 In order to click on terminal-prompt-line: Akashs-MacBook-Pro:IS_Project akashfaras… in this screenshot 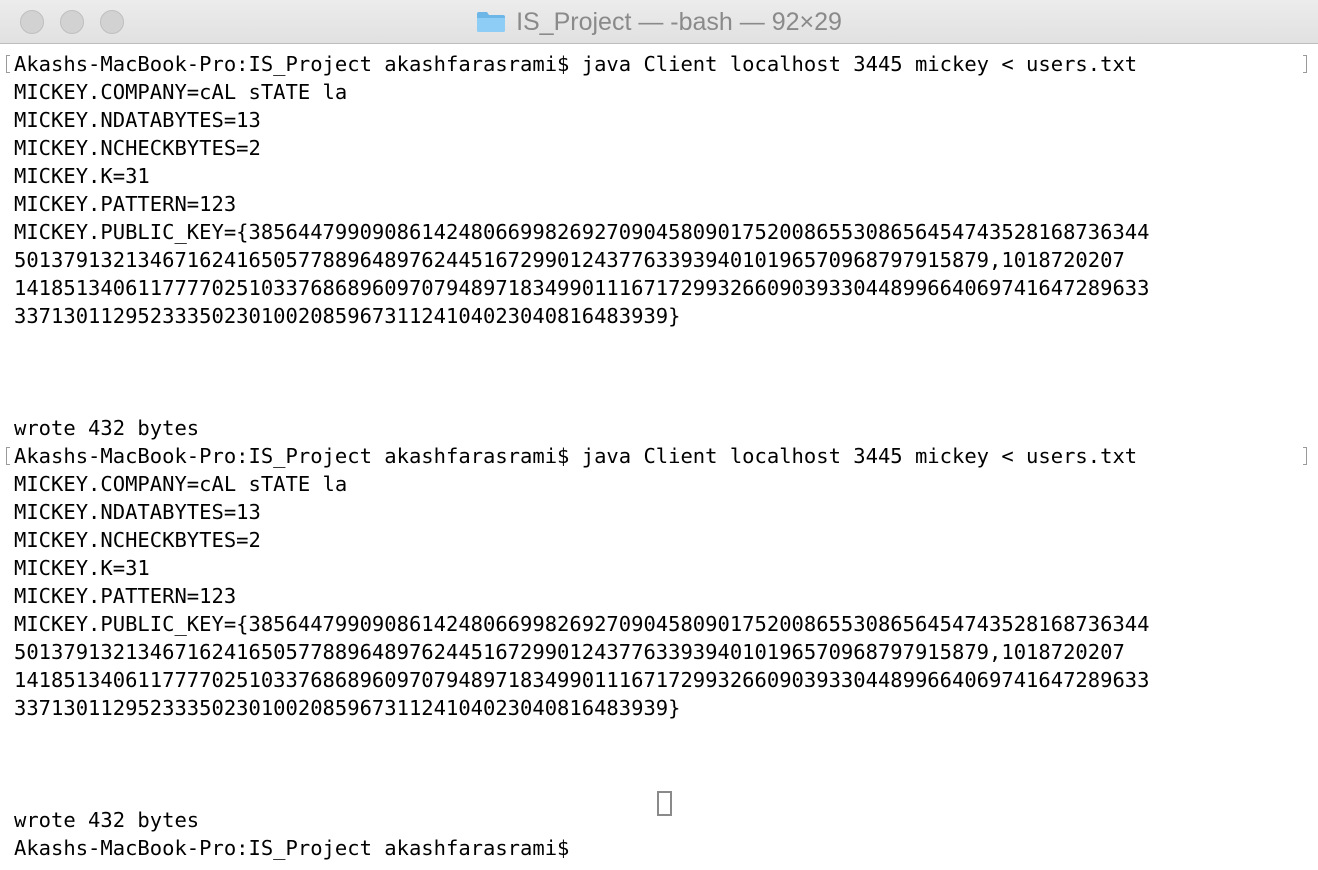, I will do `click(298, 848)`.